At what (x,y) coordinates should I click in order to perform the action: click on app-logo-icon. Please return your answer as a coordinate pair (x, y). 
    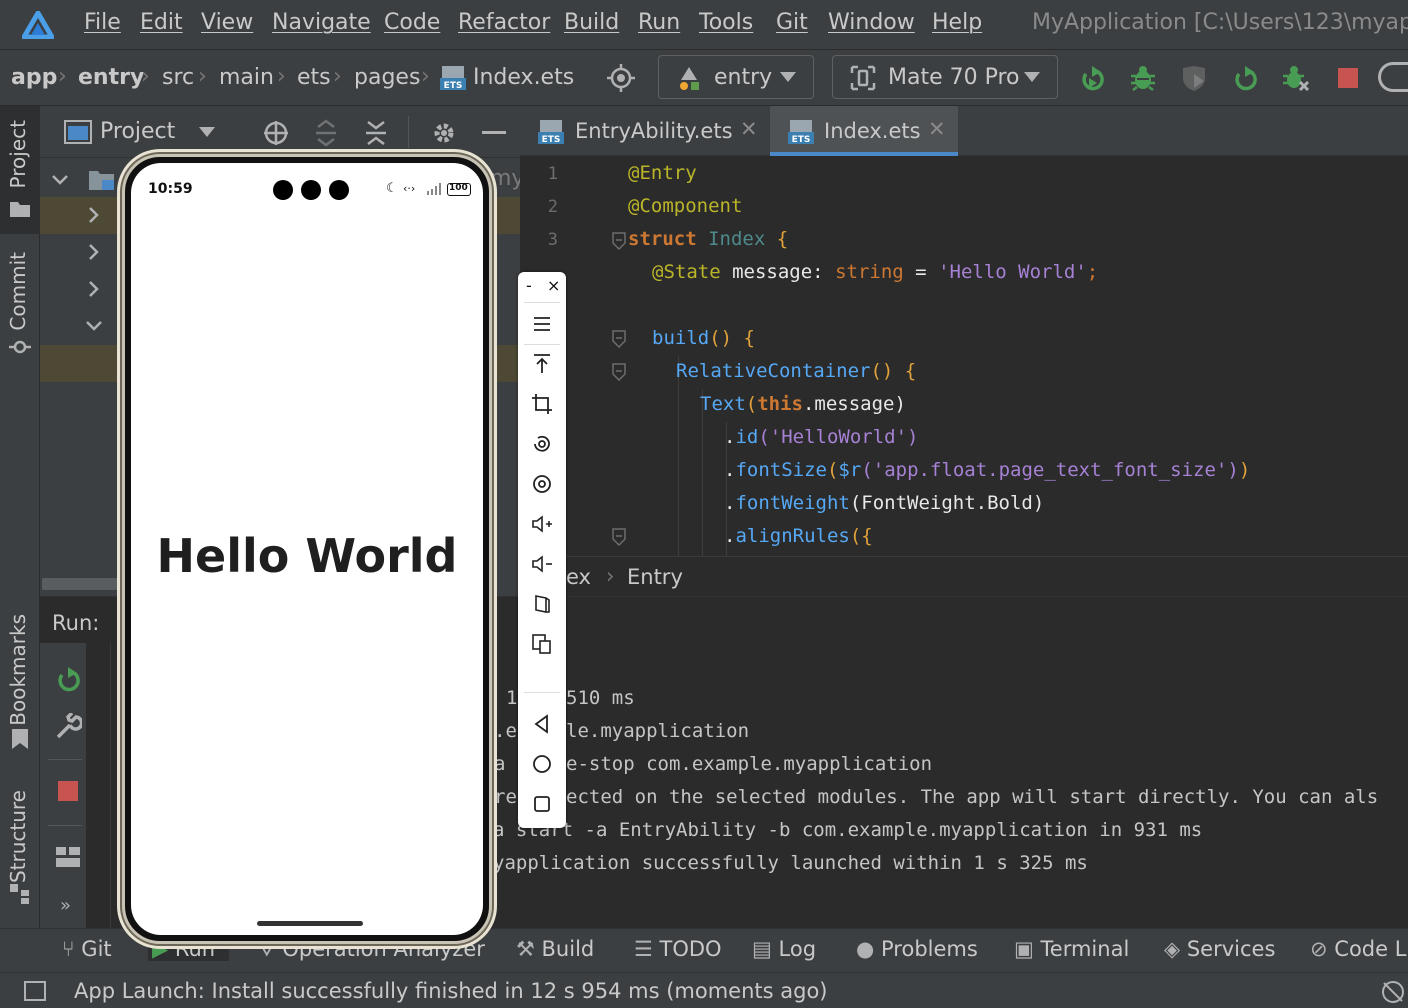
    Looking at the image, I should click on (38, 25).